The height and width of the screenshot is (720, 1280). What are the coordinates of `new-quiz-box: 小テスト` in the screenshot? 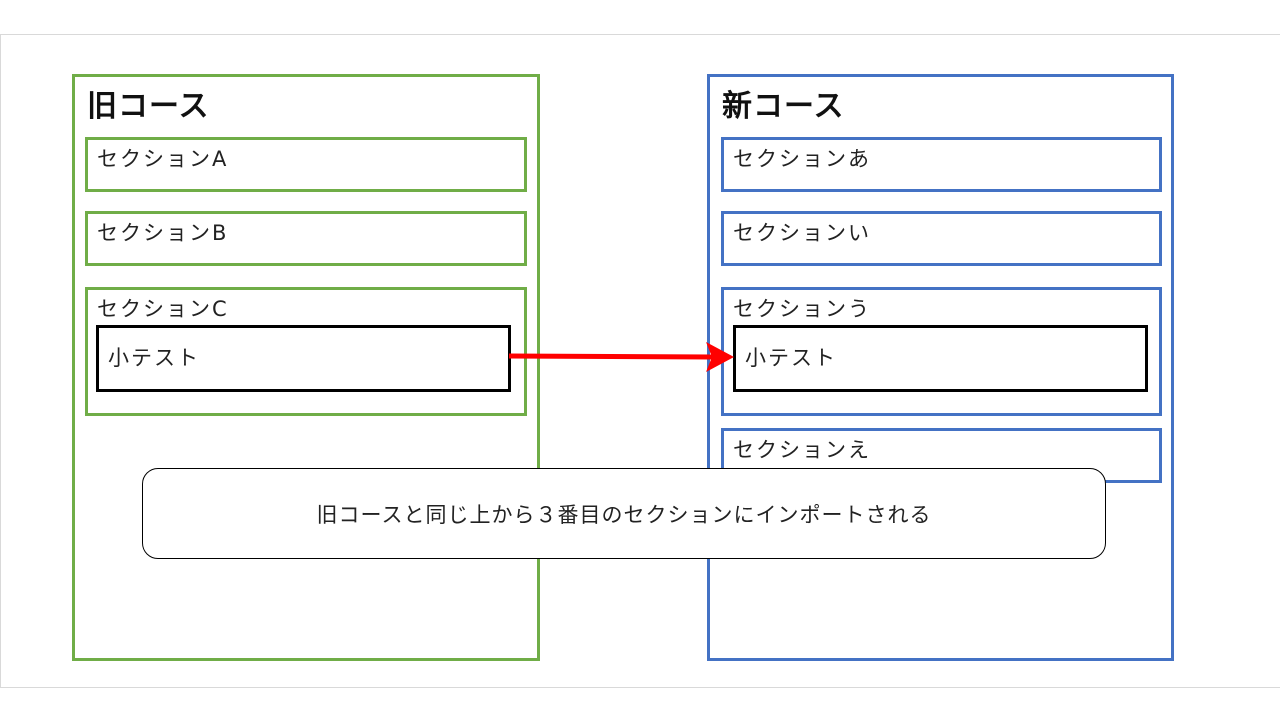 It's located at (940, 358).